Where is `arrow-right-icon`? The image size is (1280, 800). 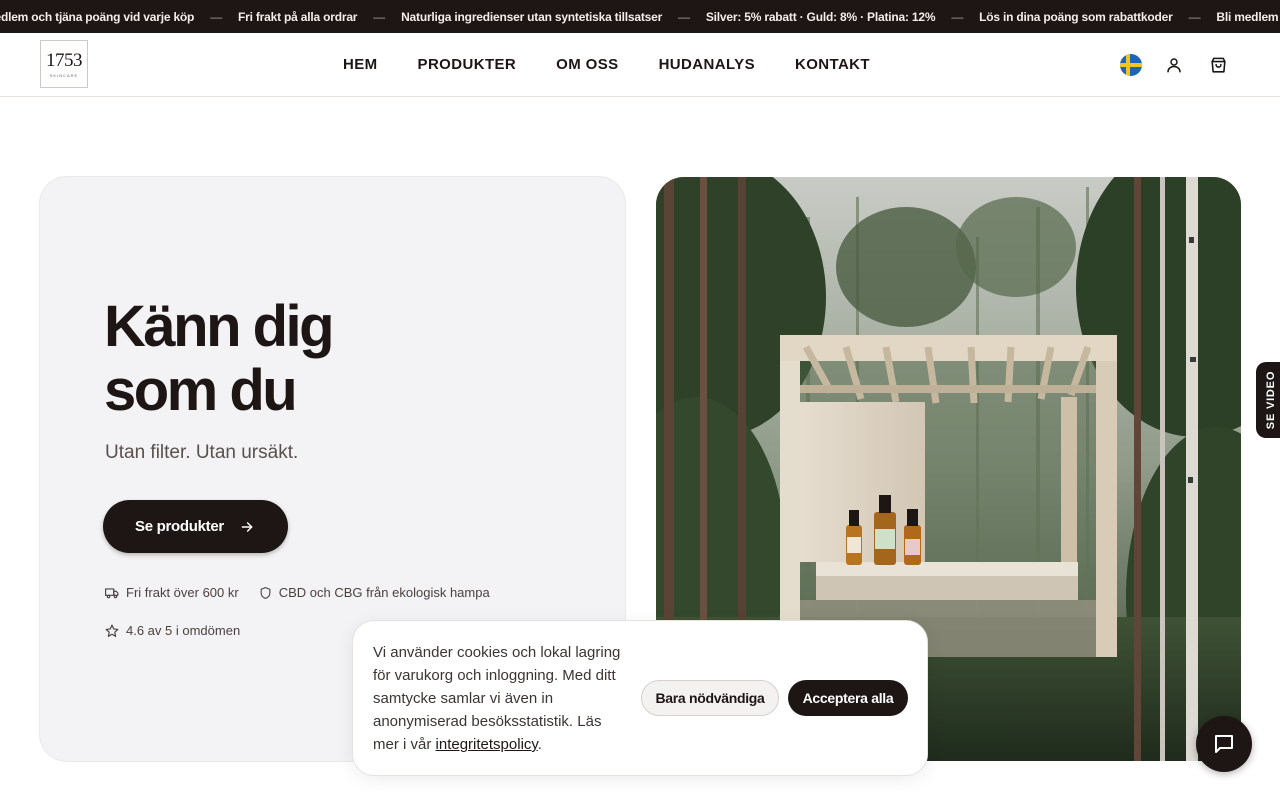 arrow-right-icon is located at coordinates (247, 527).